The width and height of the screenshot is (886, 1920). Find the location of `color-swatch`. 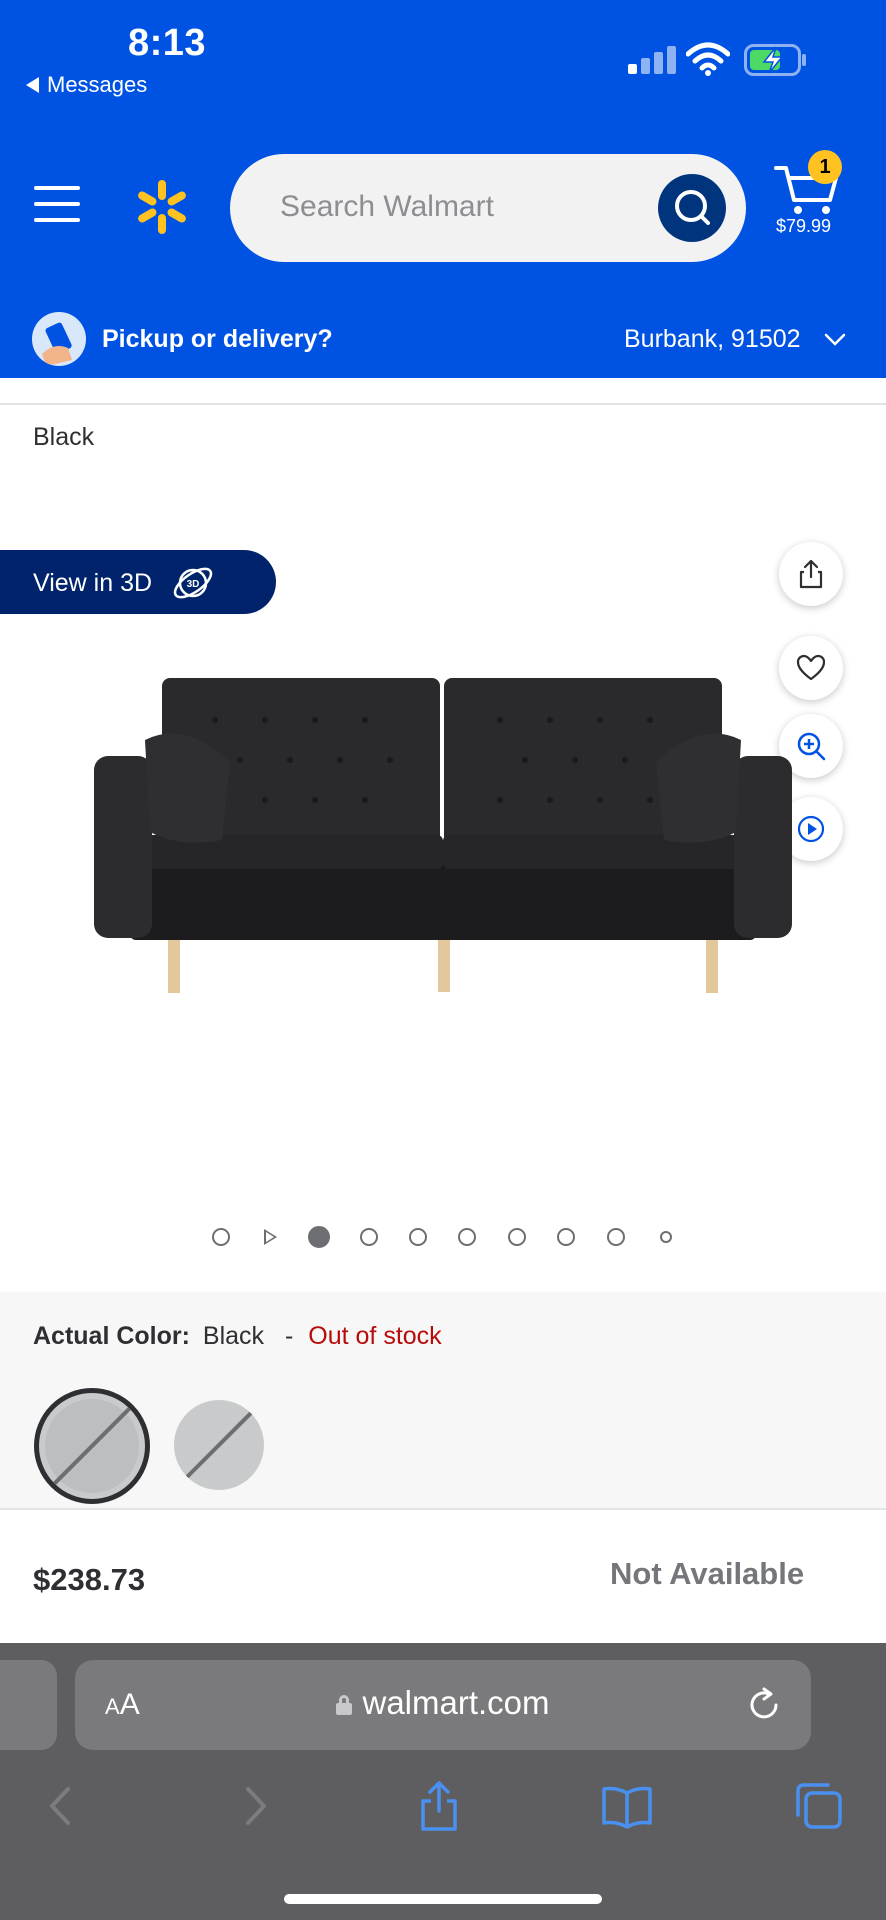

color-swatch is located at coordinates (219, 1445).